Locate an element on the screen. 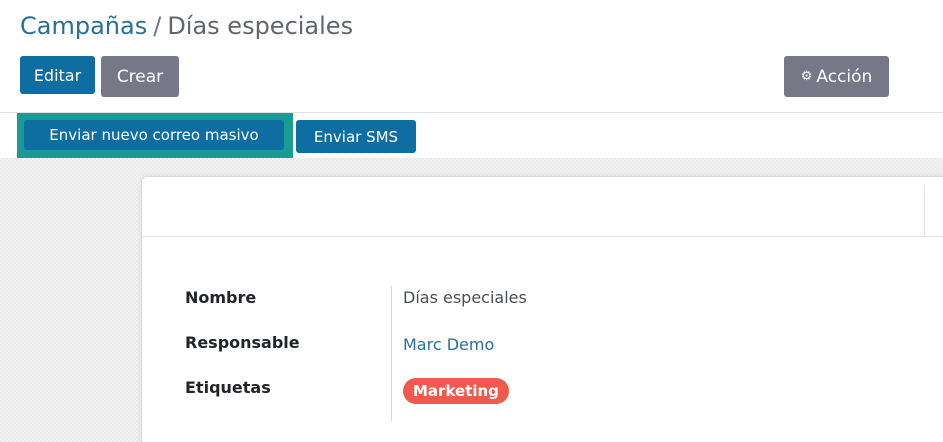 The image size is (943, 442). field-value-name: Días especiales is located at coordinates (465, 297).